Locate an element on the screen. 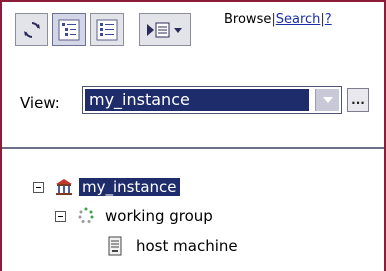  search-link: Search is located at coordinates (298, 19).